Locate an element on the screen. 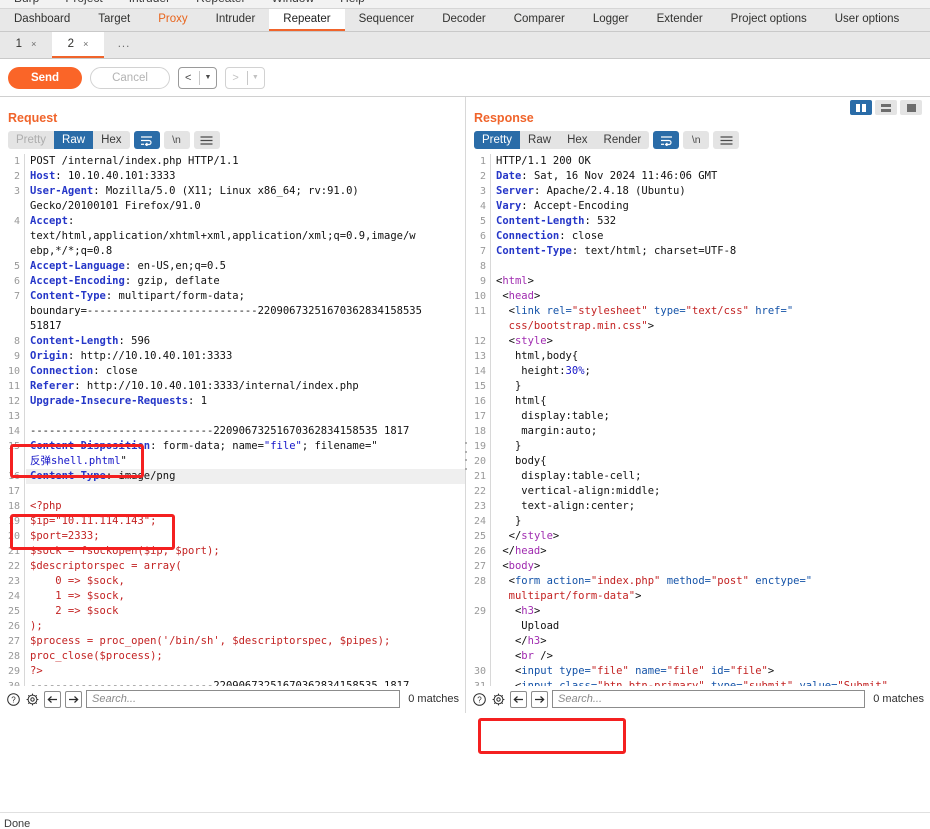 The height and width of the screenshot is (829, 930). nav-tab-proxy: Proxy is located at coordinates (172, 20).